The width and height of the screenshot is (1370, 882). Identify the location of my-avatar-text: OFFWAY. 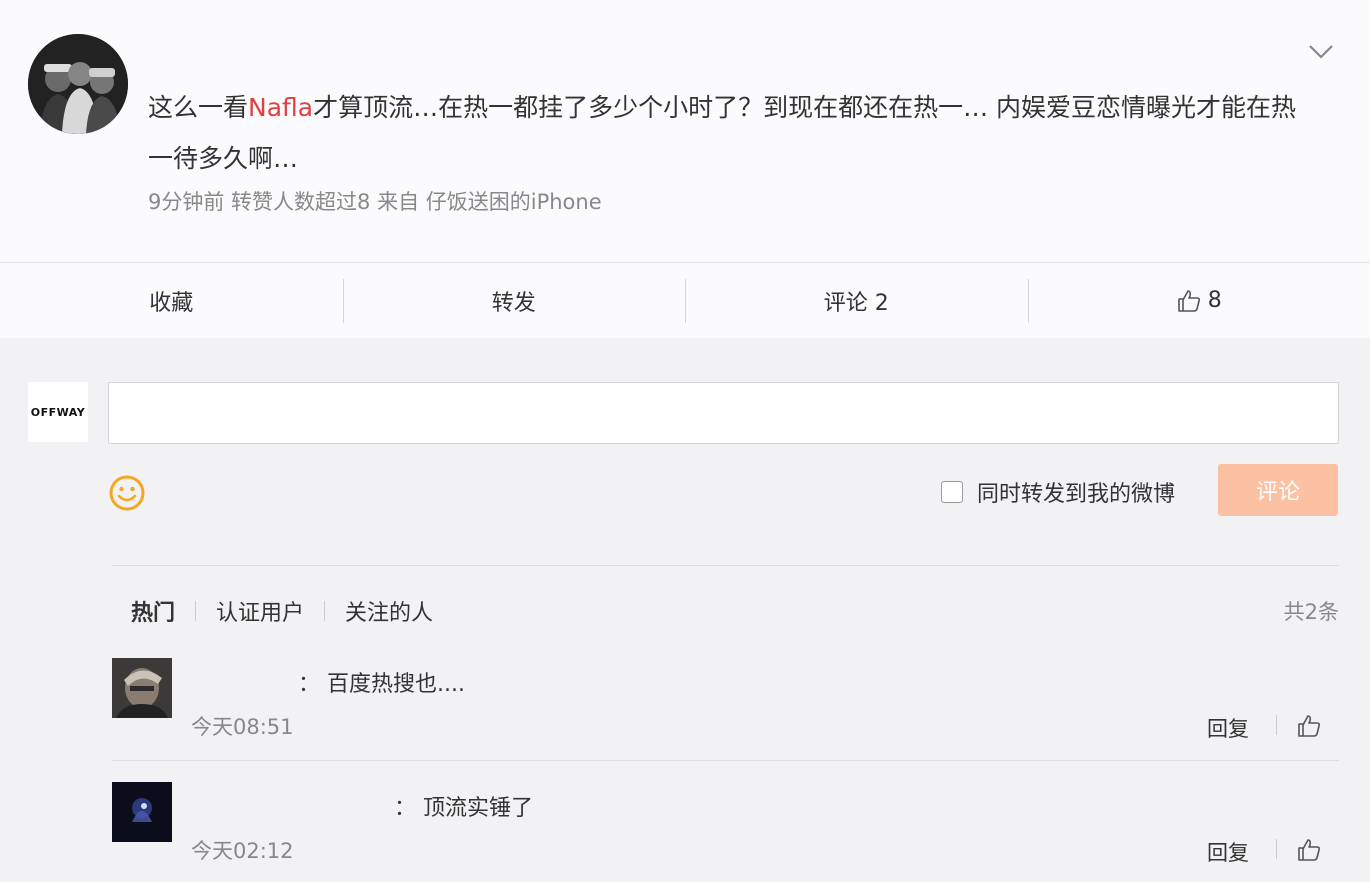
(58, 412).